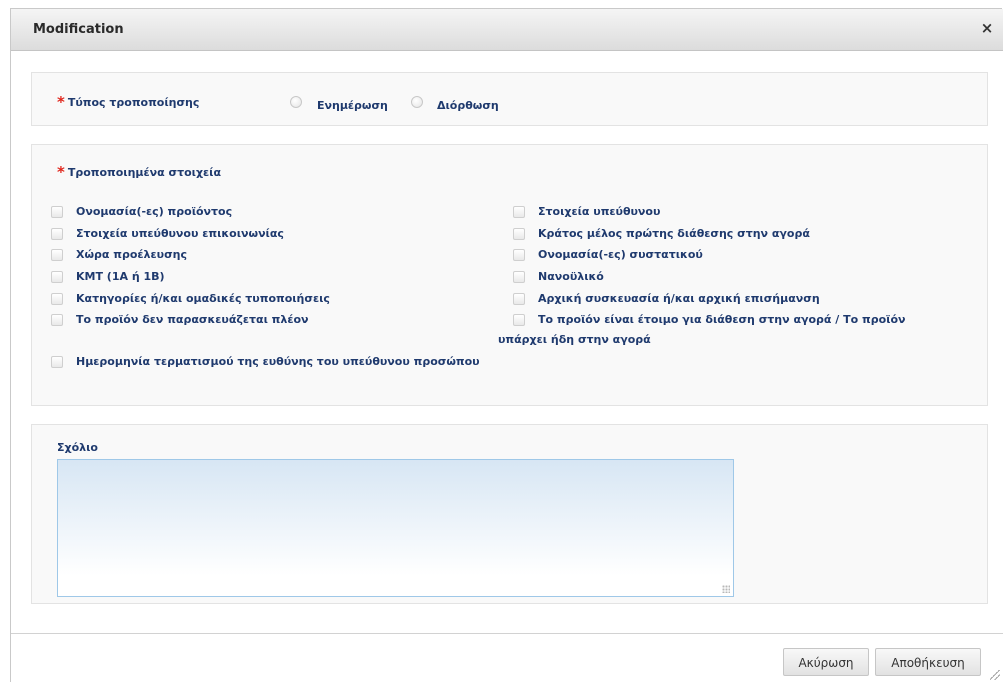  I want to click on checkbox-product-names-label: Ονομασία(-ες) προϊόντος, so click(154, 212).